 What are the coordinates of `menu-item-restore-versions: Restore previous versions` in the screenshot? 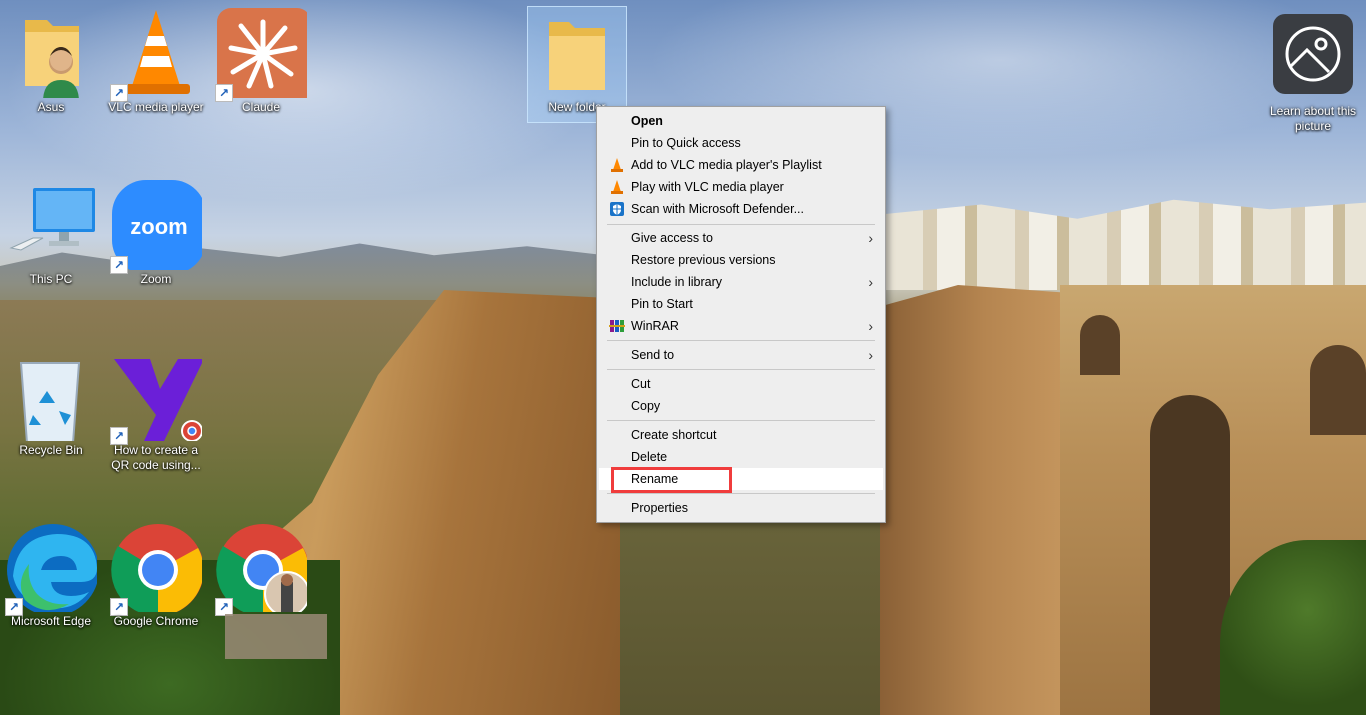 It's located at (741, 260).